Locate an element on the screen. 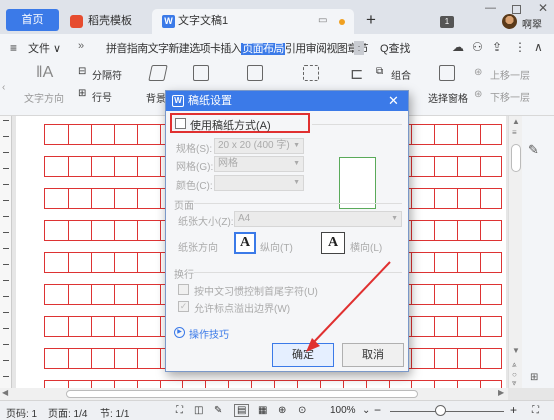 This screenshot has height=420, width=554. punct-control-checkbox is located at coordinates (183, 289).